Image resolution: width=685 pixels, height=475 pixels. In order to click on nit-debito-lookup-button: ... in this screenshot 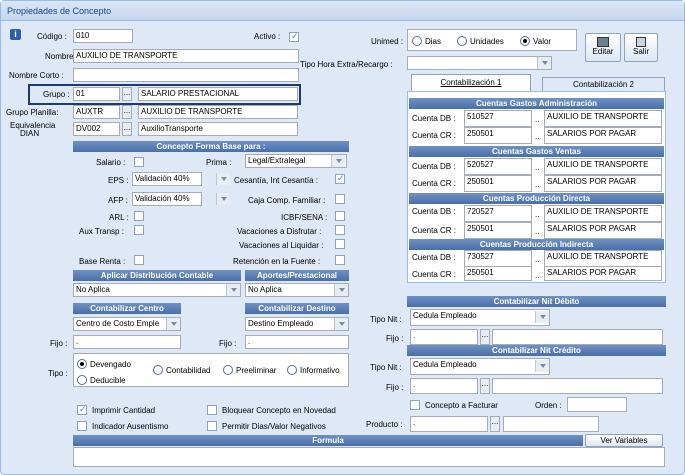, I will do `click(485, 337)`.